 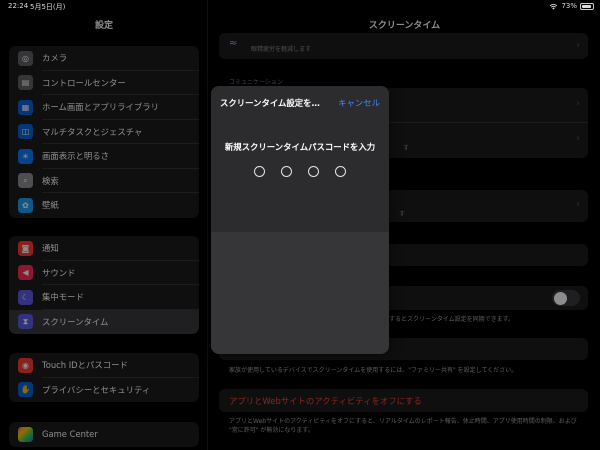 I want to click on modal-header-area: スクリーンタイム設定を… キャンセル 新規スクリーンタイムパスコードを入力, so click(x=300, y=159).